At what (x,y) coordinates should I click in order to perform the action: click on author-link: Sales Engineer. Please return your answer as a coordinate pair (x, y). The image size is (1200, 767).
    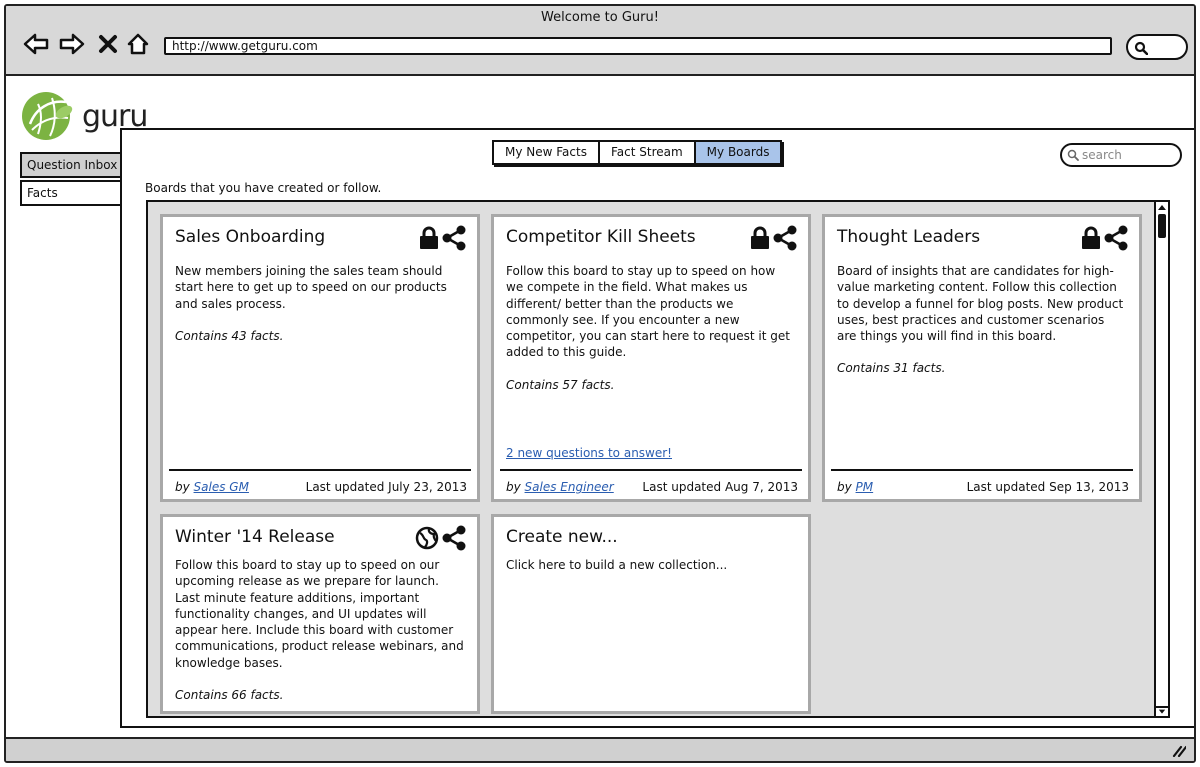
    Looking at the image, I should click on (569, 487).